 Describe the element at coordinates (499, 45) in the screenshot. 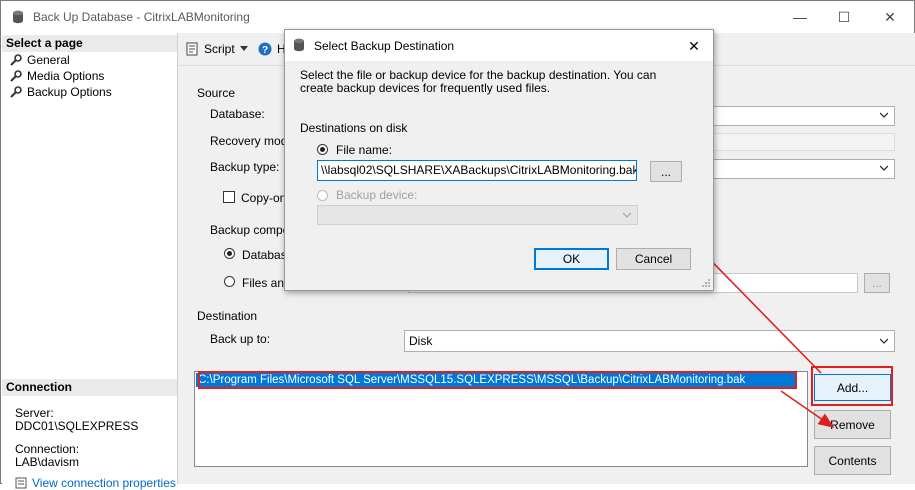

I see `dialog-titlebar: Select Backup Destination ✕` at that location.